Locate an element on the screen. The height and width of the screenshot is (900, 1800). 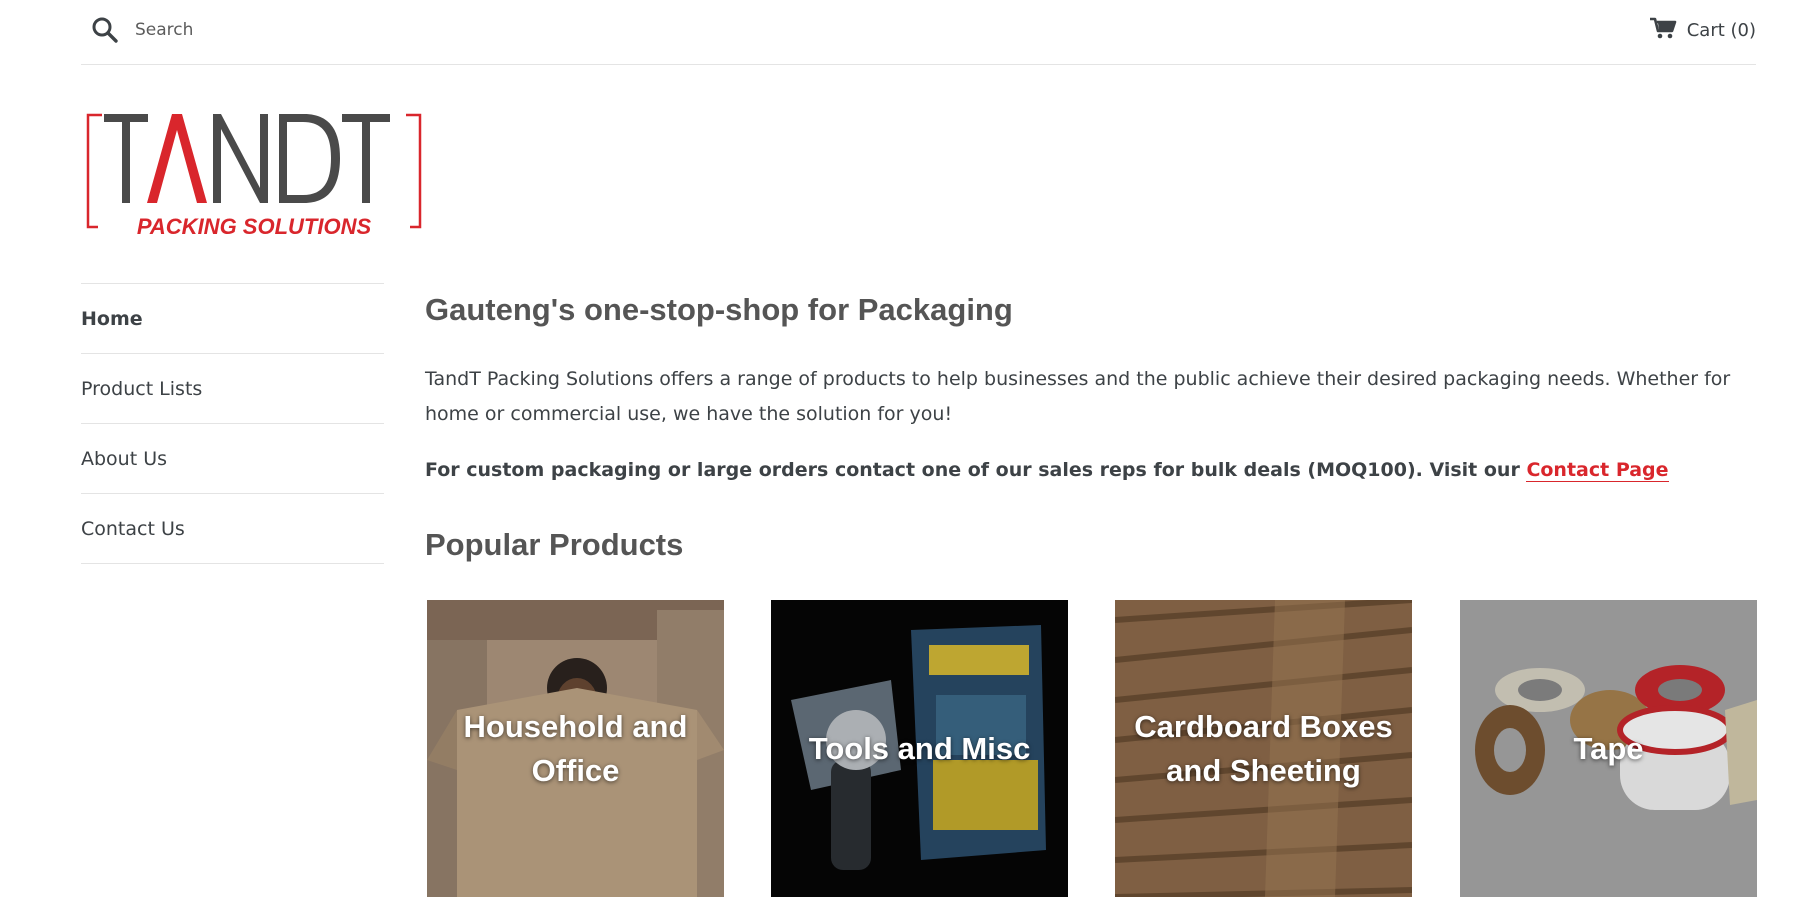
sidebar-item-contact-us: Contact Us is located at coordinates (232, 529).